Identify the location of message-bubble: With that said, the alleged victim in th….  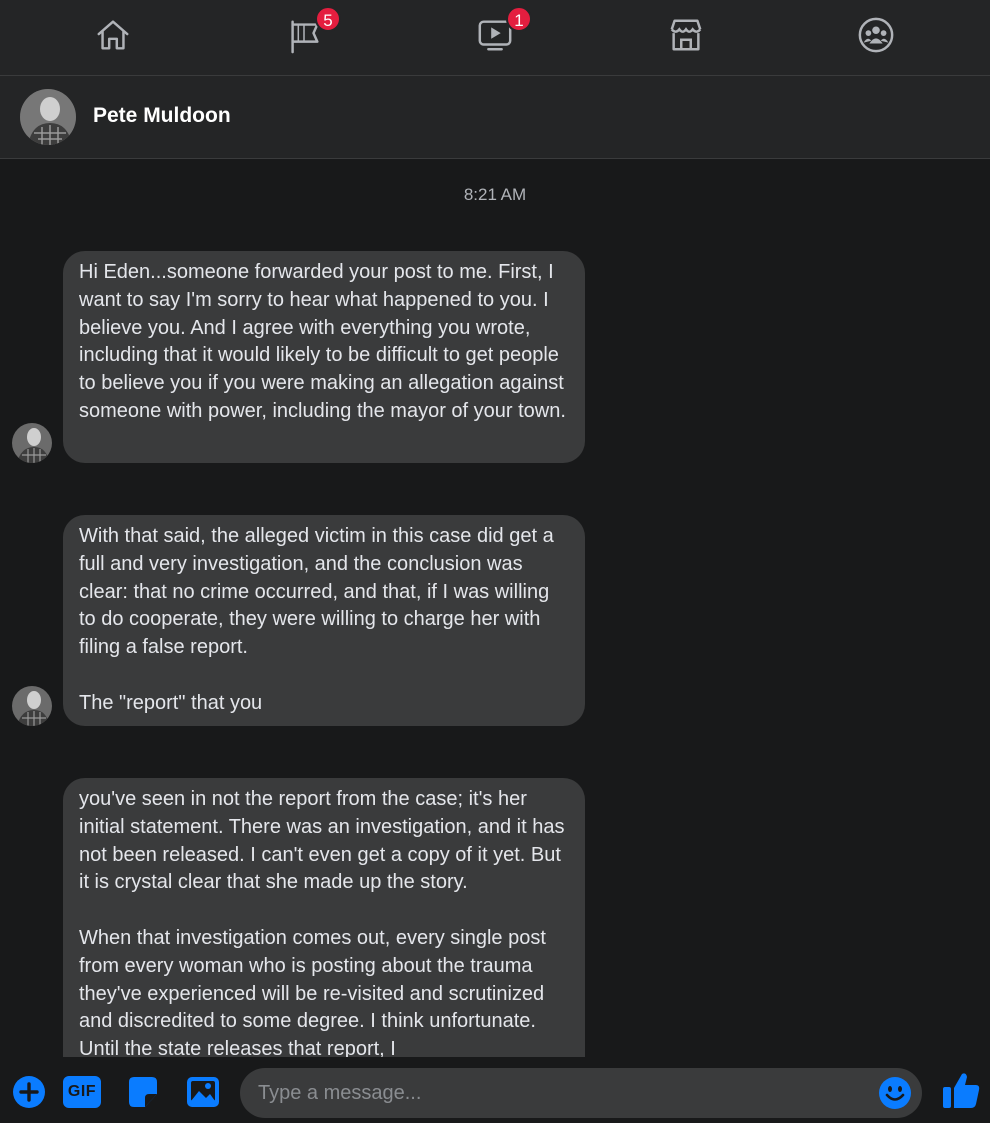
(324, 620).